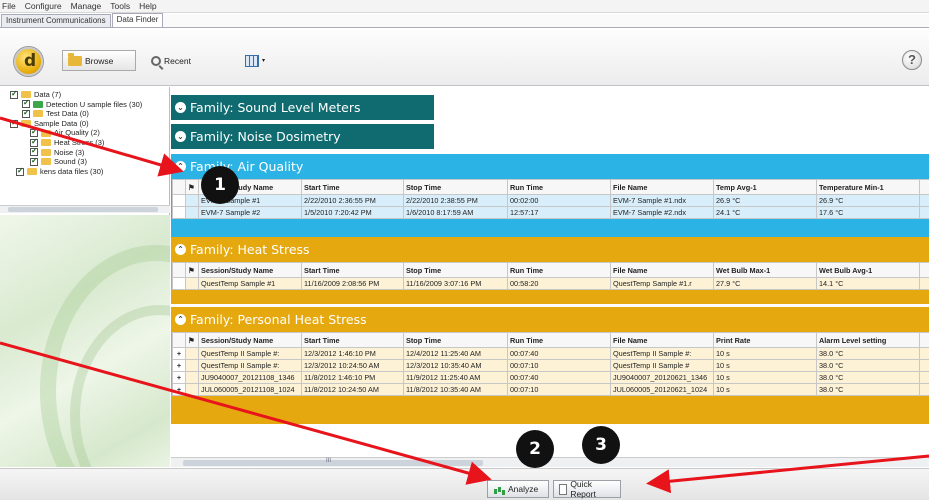  Describe the element at coordinates (765, 270) in the screenshot. I see `column-header: Wet Bulb Max-1` at that location.